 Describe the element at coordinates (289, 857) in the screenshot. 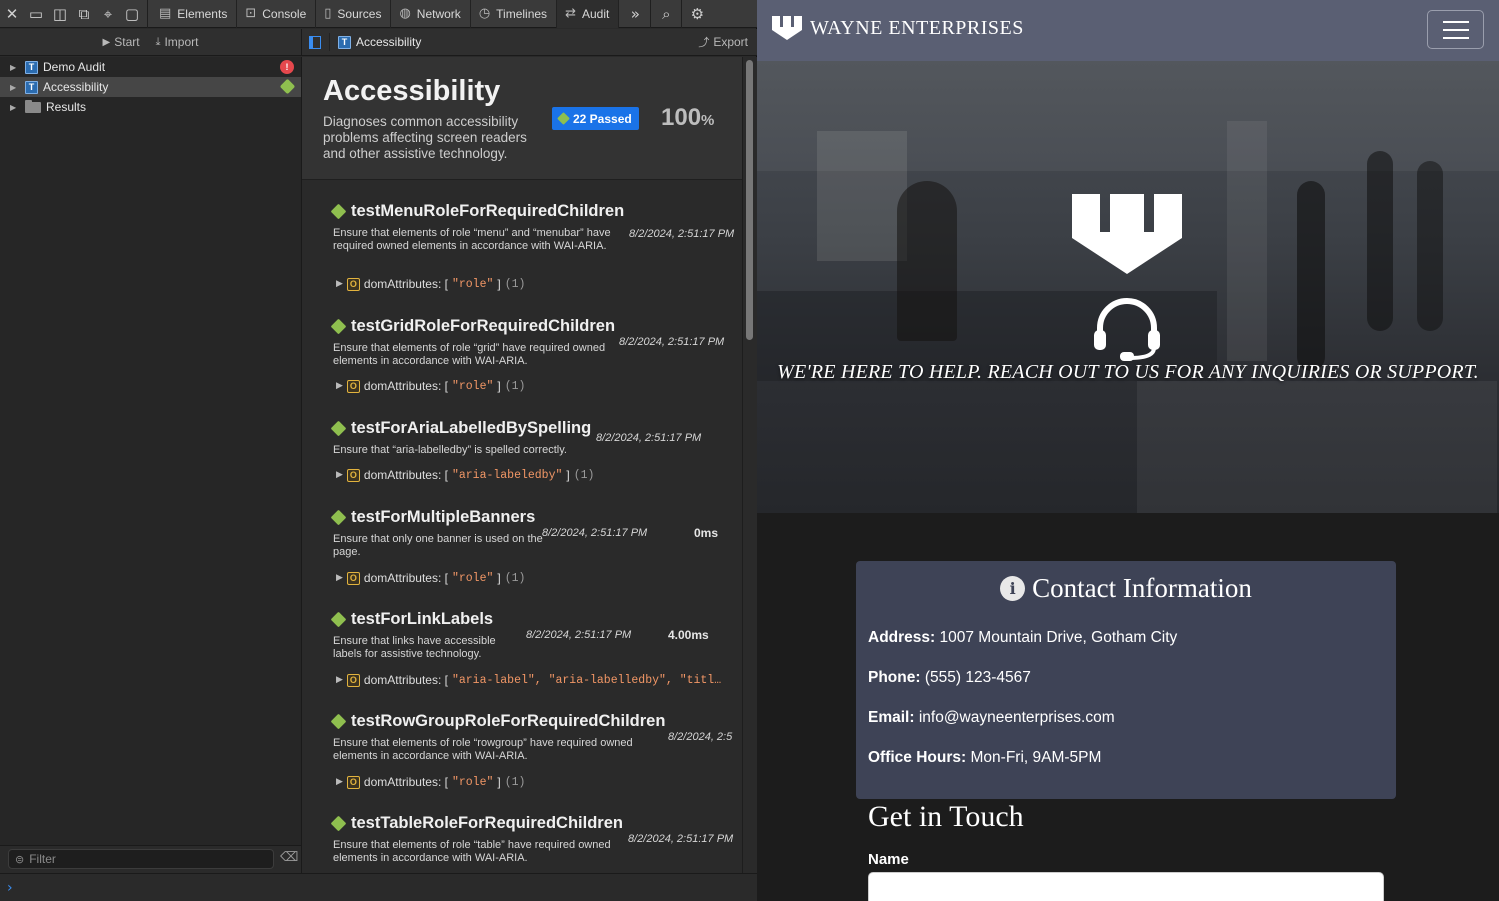

I see `clear-icon: ⌫` at that location.